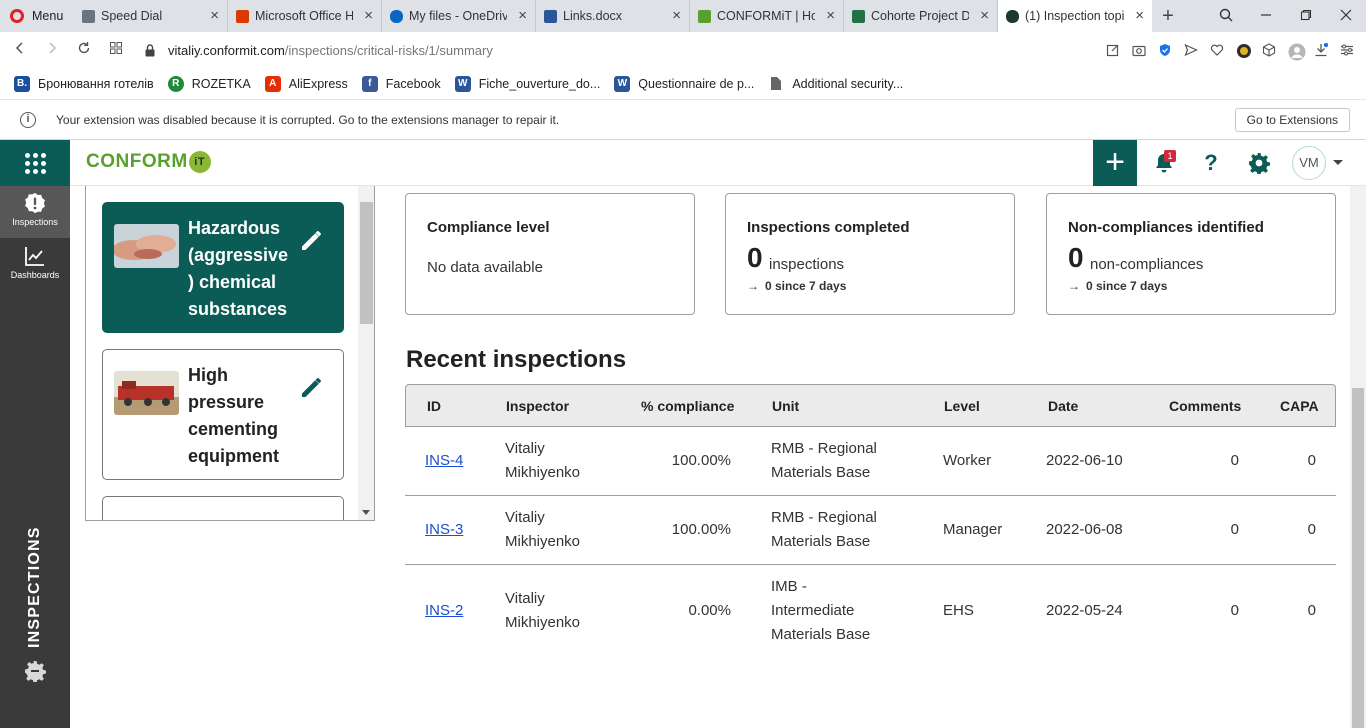 Image resolution: width=1366 pixels, height=728 pixels. I want to click on settings-button, so click(1259, 163).